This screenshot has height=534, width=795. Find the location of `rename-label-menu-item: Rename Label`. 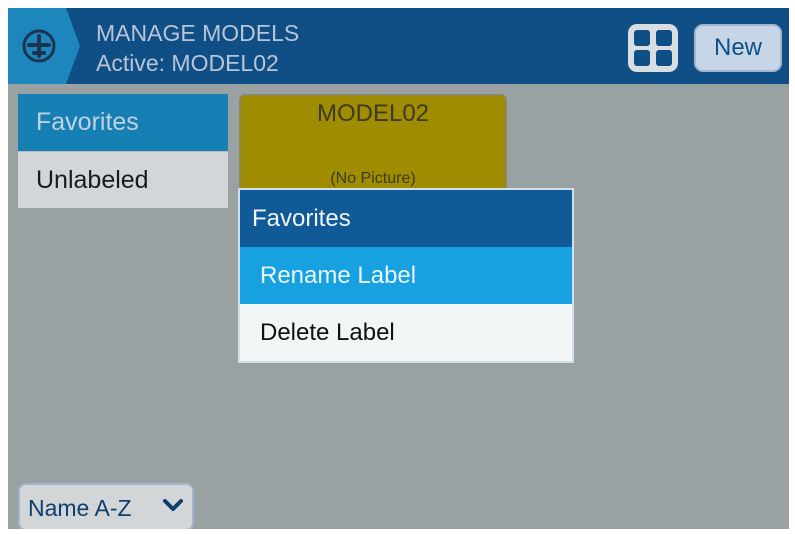

rename-label-menu-item: Rename Label is located at coordinates (406, 275).